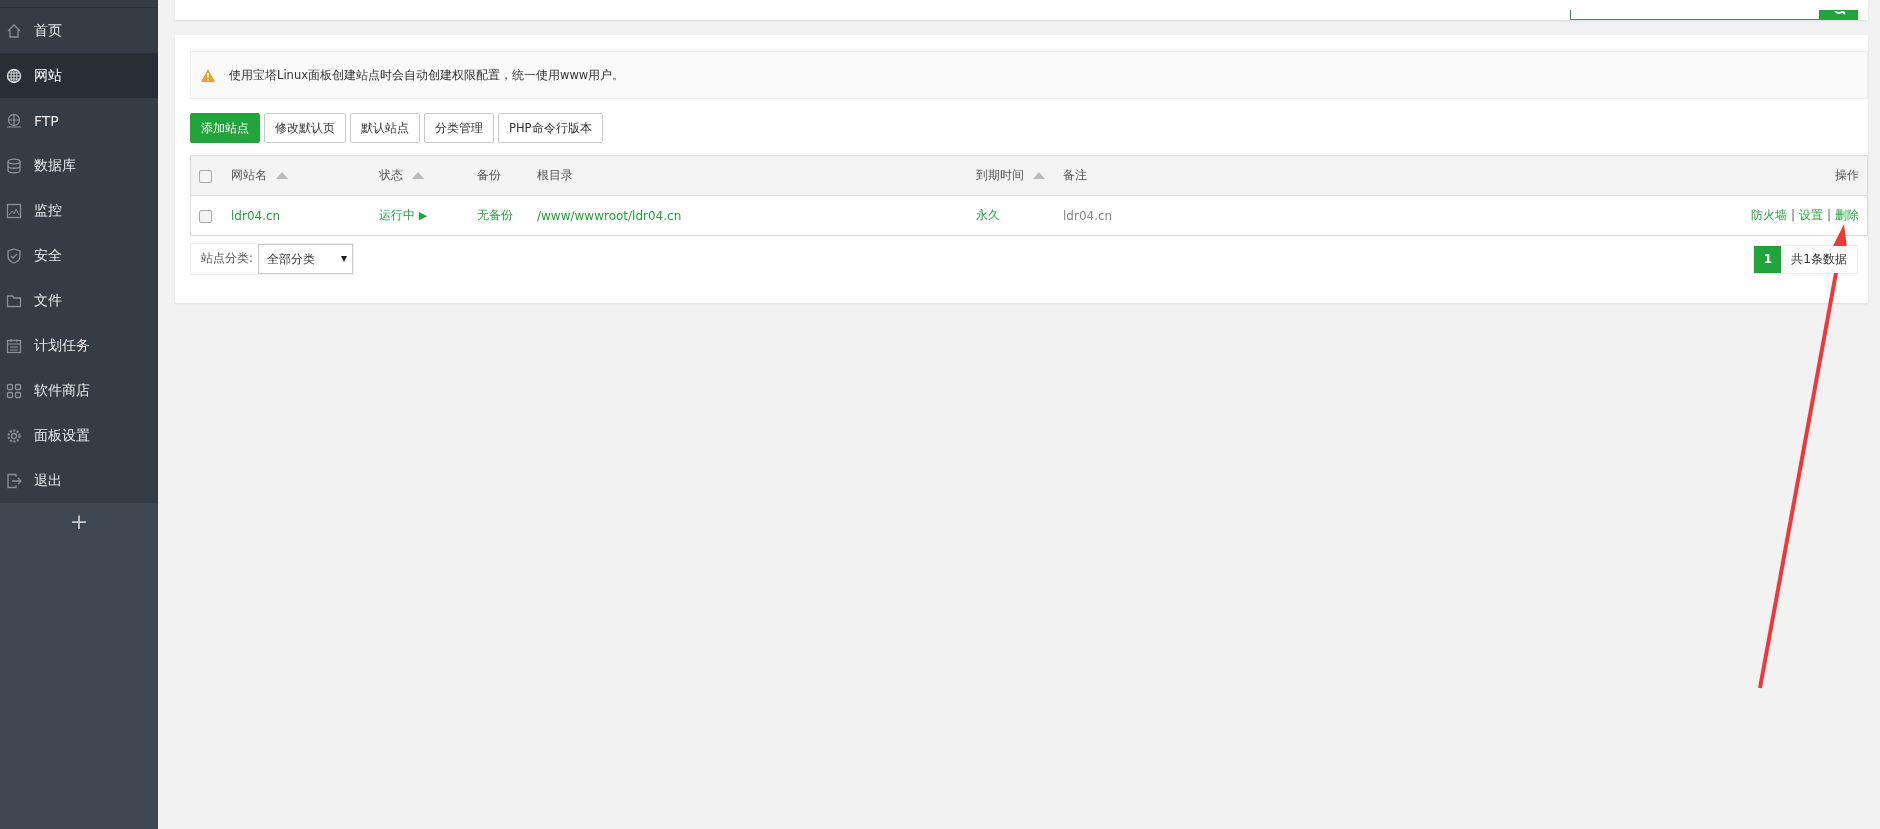  I want to click on sidebar-item: 软件商店, so click(79, 390).